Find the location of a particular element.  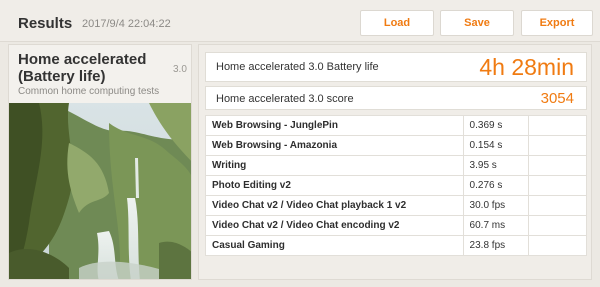

result-timestamp: 2017/9/4 22:04:22 is located at coordinates (126, 24).